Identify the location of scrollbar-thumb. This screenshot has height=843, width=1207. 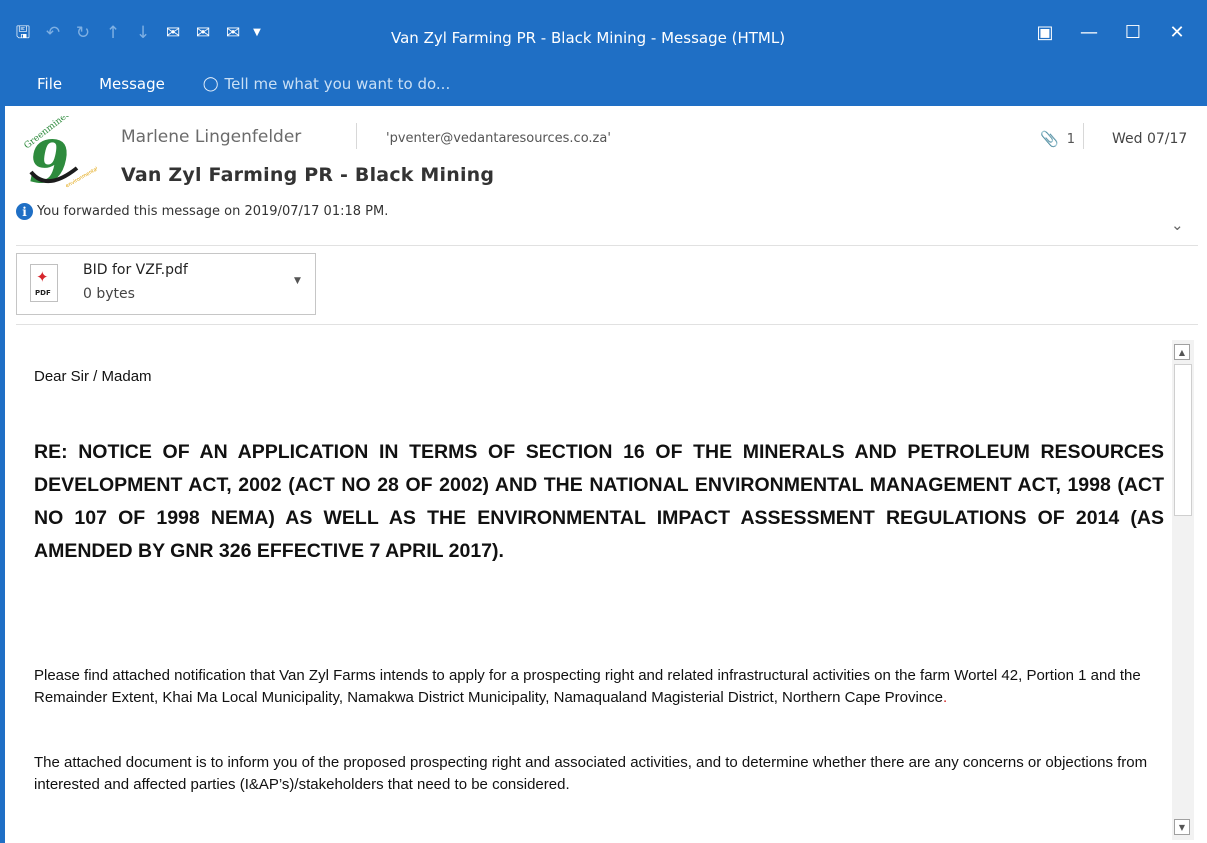
(1183, 440).